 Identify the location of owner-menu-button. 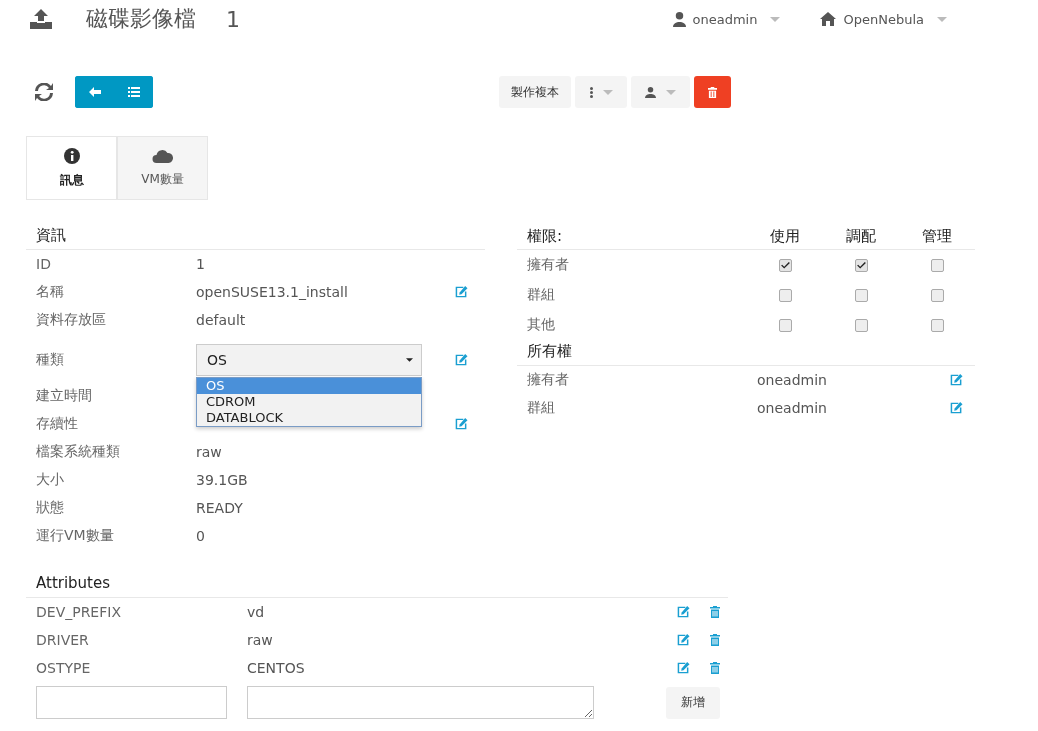
(660, 92).